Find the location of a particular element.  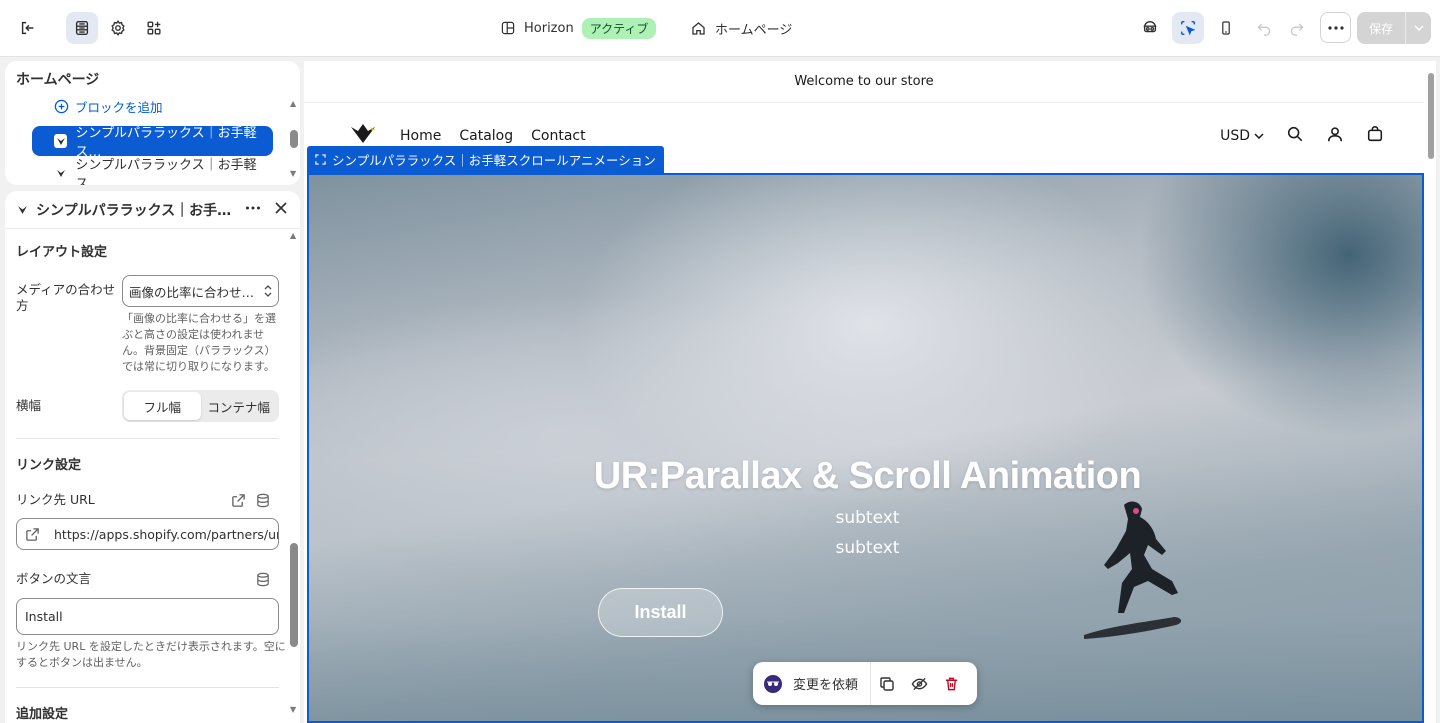

announcement-text: Welcome to our store is located at coordinates (864, 81).